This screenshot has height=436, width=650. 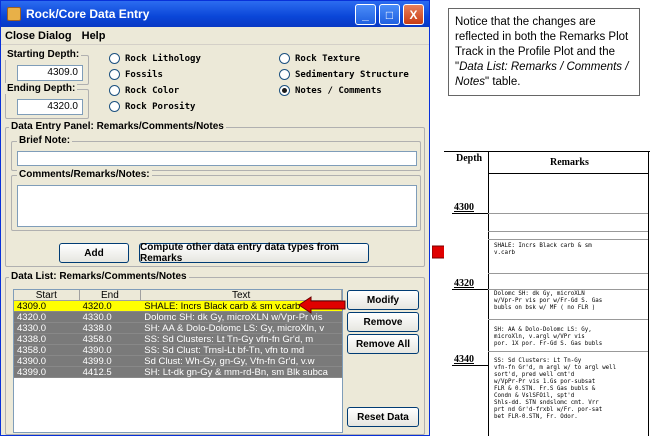 I want to click on depth-label-4300: 4300, so click(x=464, y=207).